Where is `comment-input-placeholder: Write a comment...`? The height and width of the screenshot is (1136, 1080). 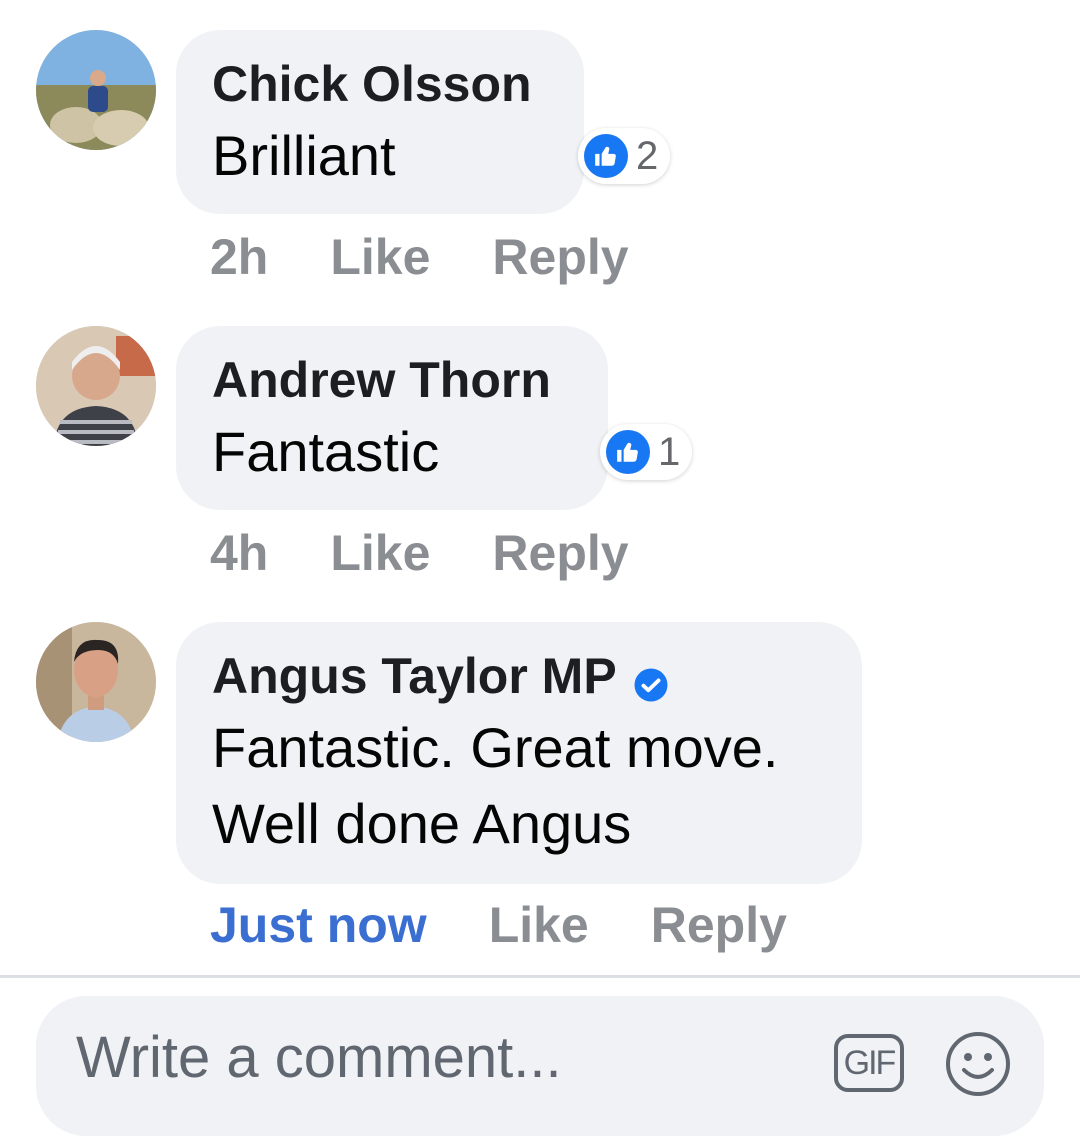
comment-input-placeholder: Write a comment... is located at coordinates (319, 1057).